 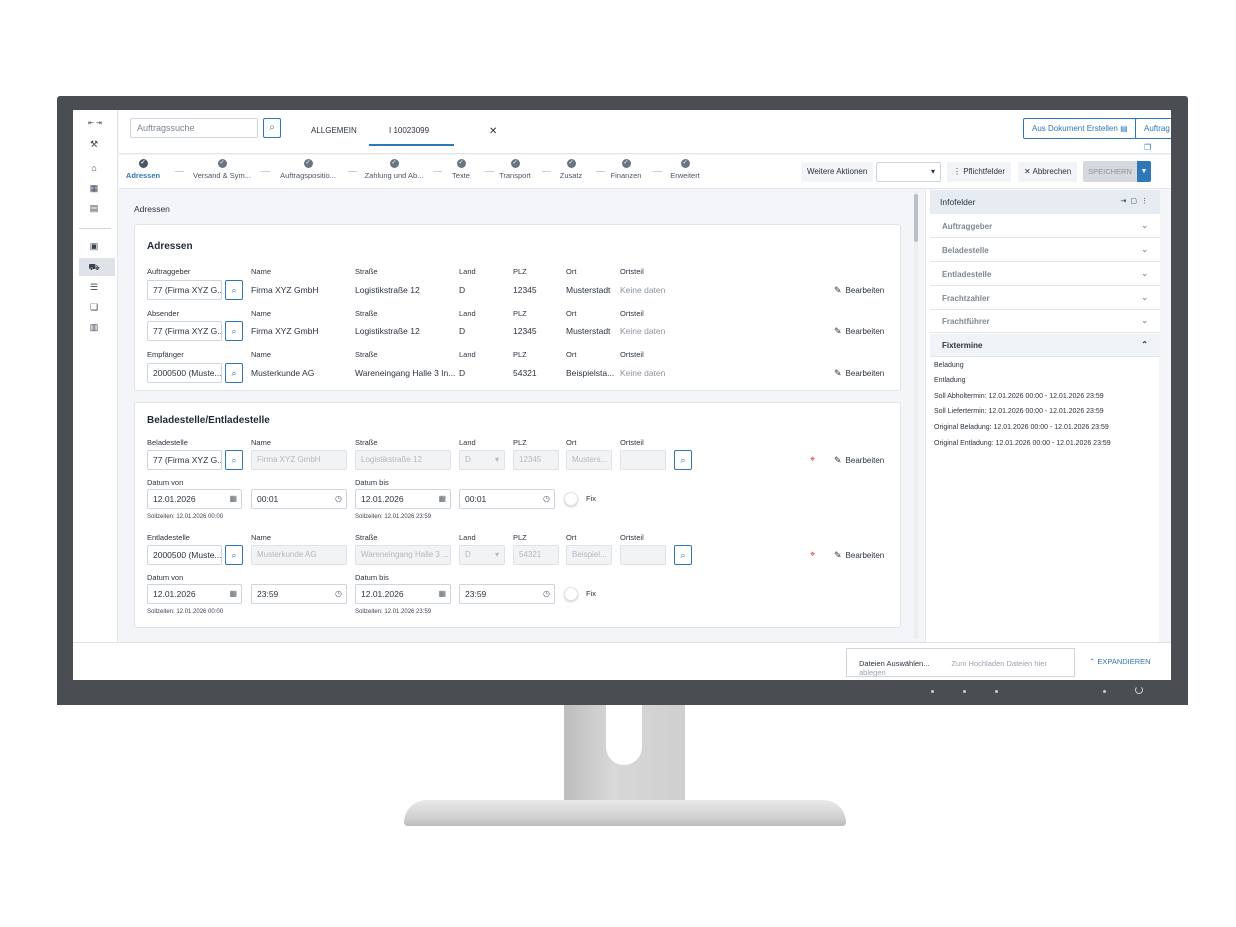 I want to click on address-name: Firma XYZ GmbH, so click(x=285, y=331).